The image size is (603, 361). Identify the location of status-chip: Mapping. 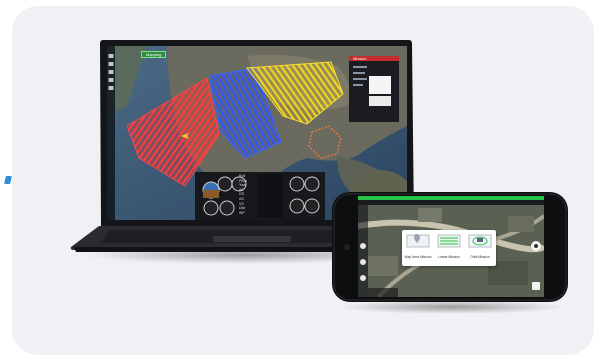
(154, 54).